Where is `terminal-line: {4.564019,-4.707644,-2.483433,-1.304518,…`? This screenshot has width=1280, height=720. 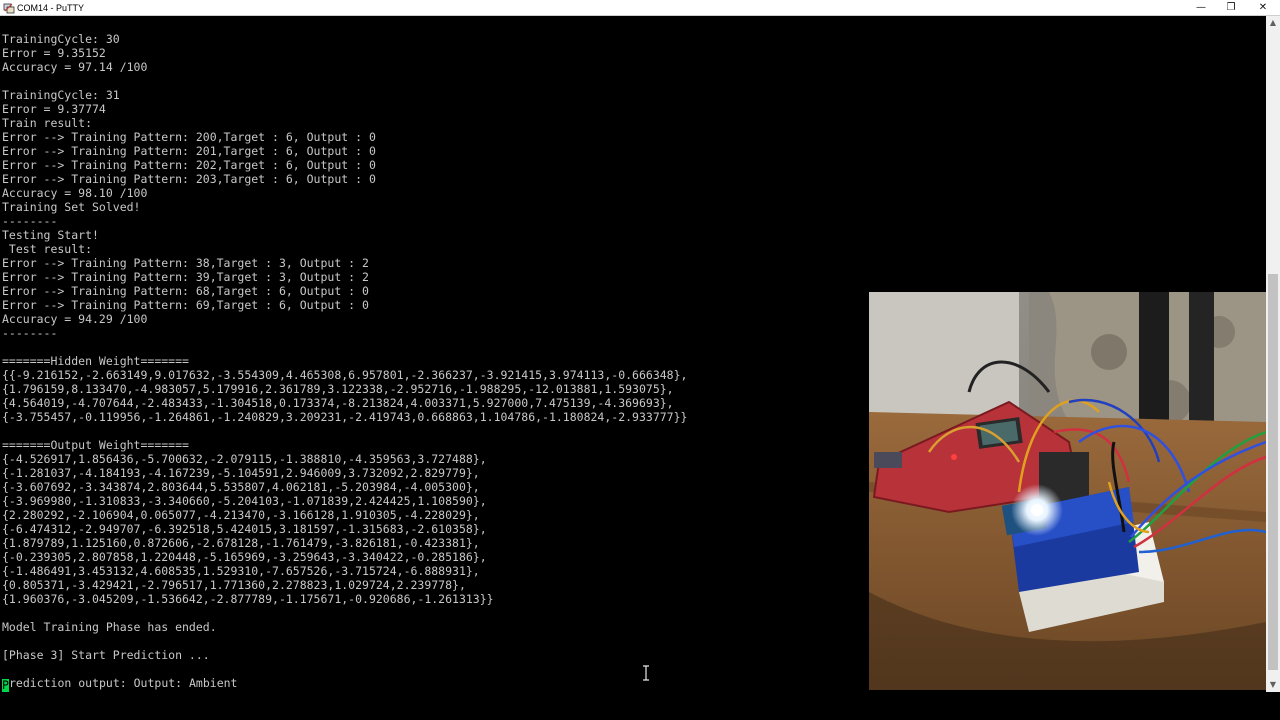 terminal-line: {4.564019,-4.707644,-2.483433,-1.304518,… is located at coordinates (338, 403).